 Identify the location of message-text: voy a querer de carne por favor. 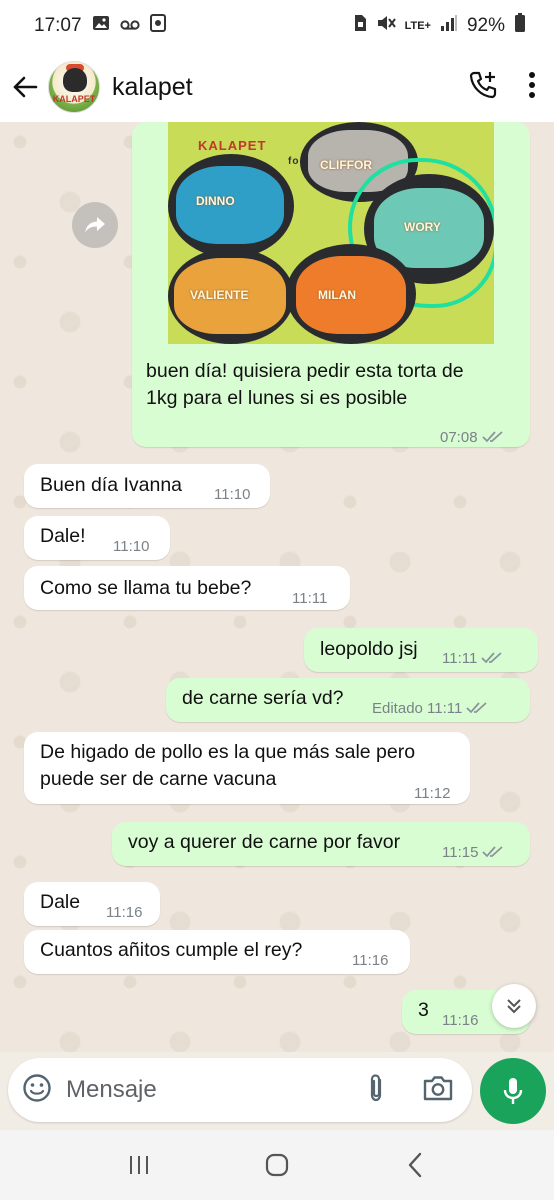
(264, 842).